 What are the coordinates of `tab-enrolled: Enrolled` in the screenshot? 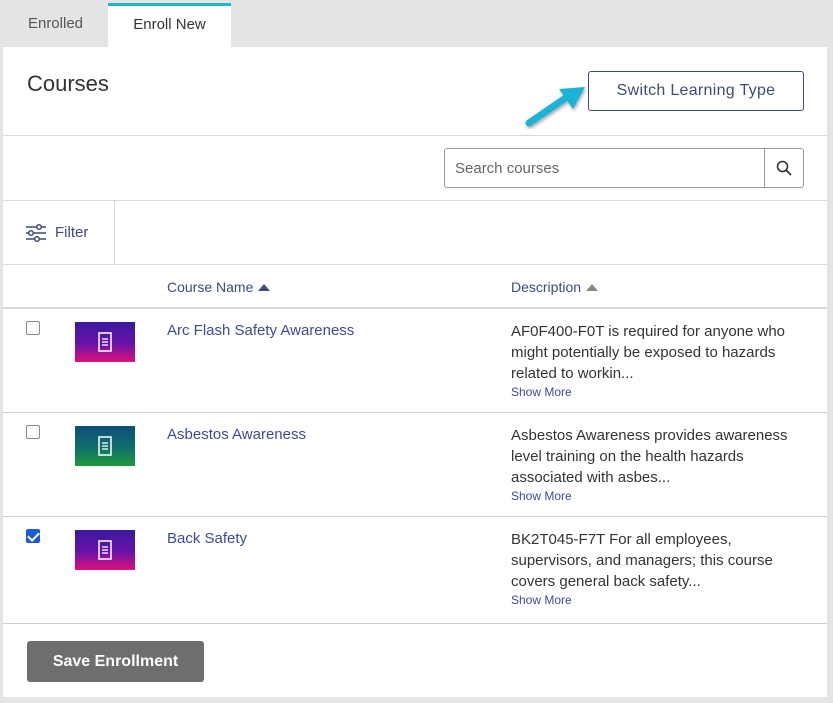 It's located at (55, 25).